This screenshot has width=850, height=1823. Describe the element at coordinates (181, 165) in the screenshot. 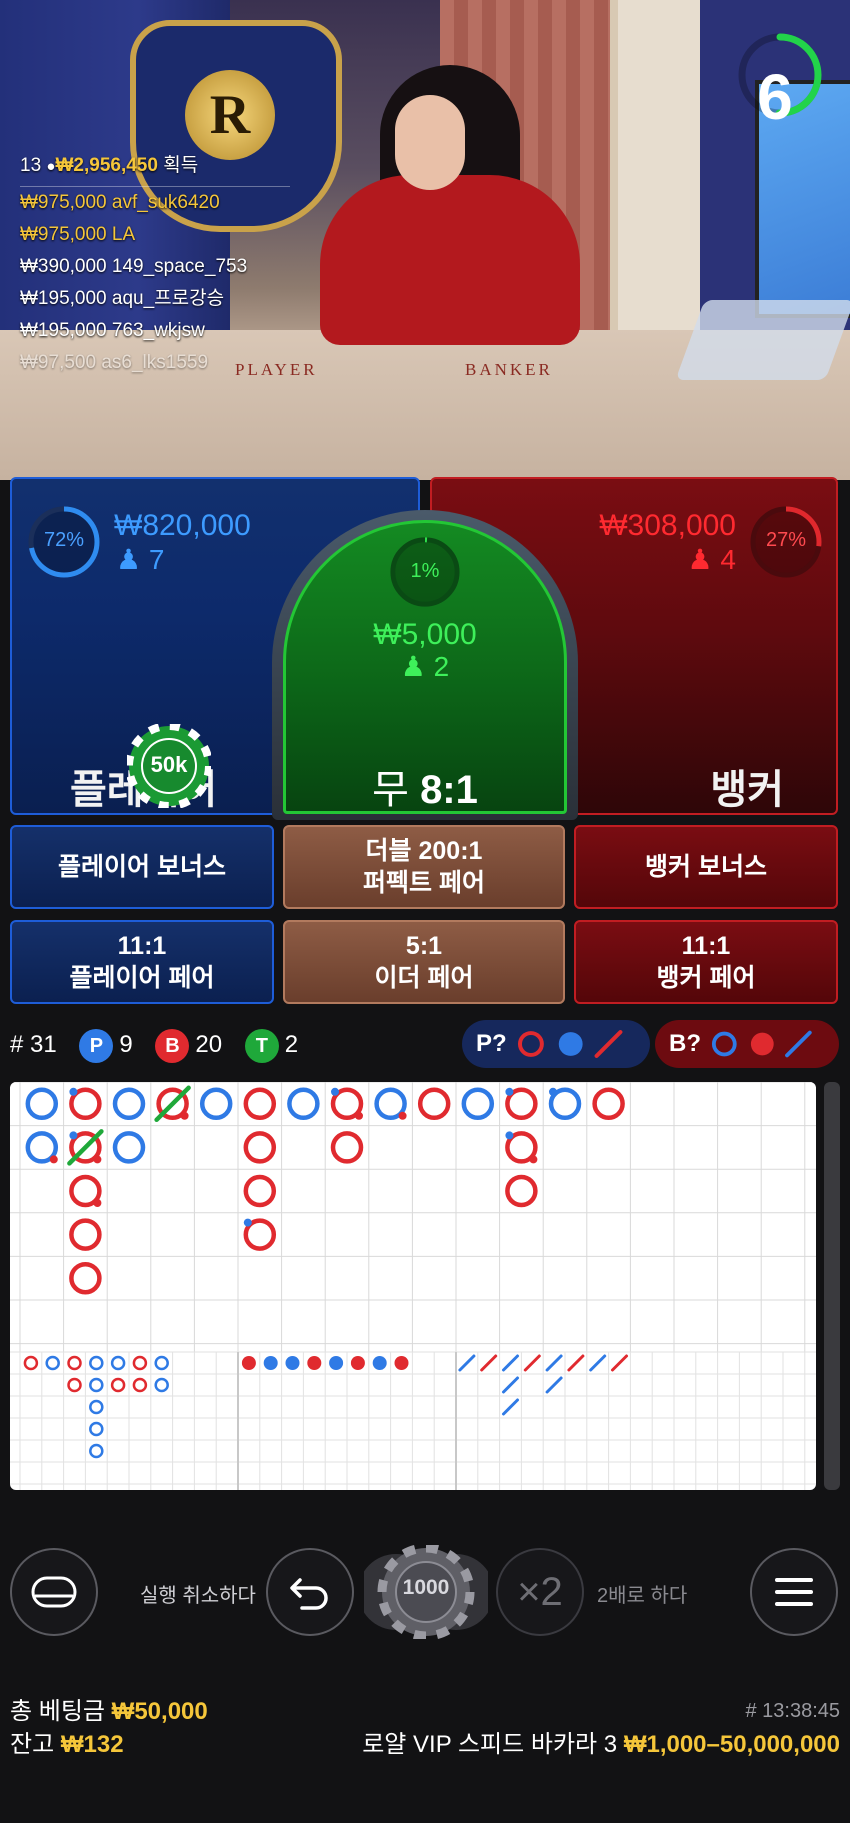

I see `winners-total-suffix: 획득` at that location.